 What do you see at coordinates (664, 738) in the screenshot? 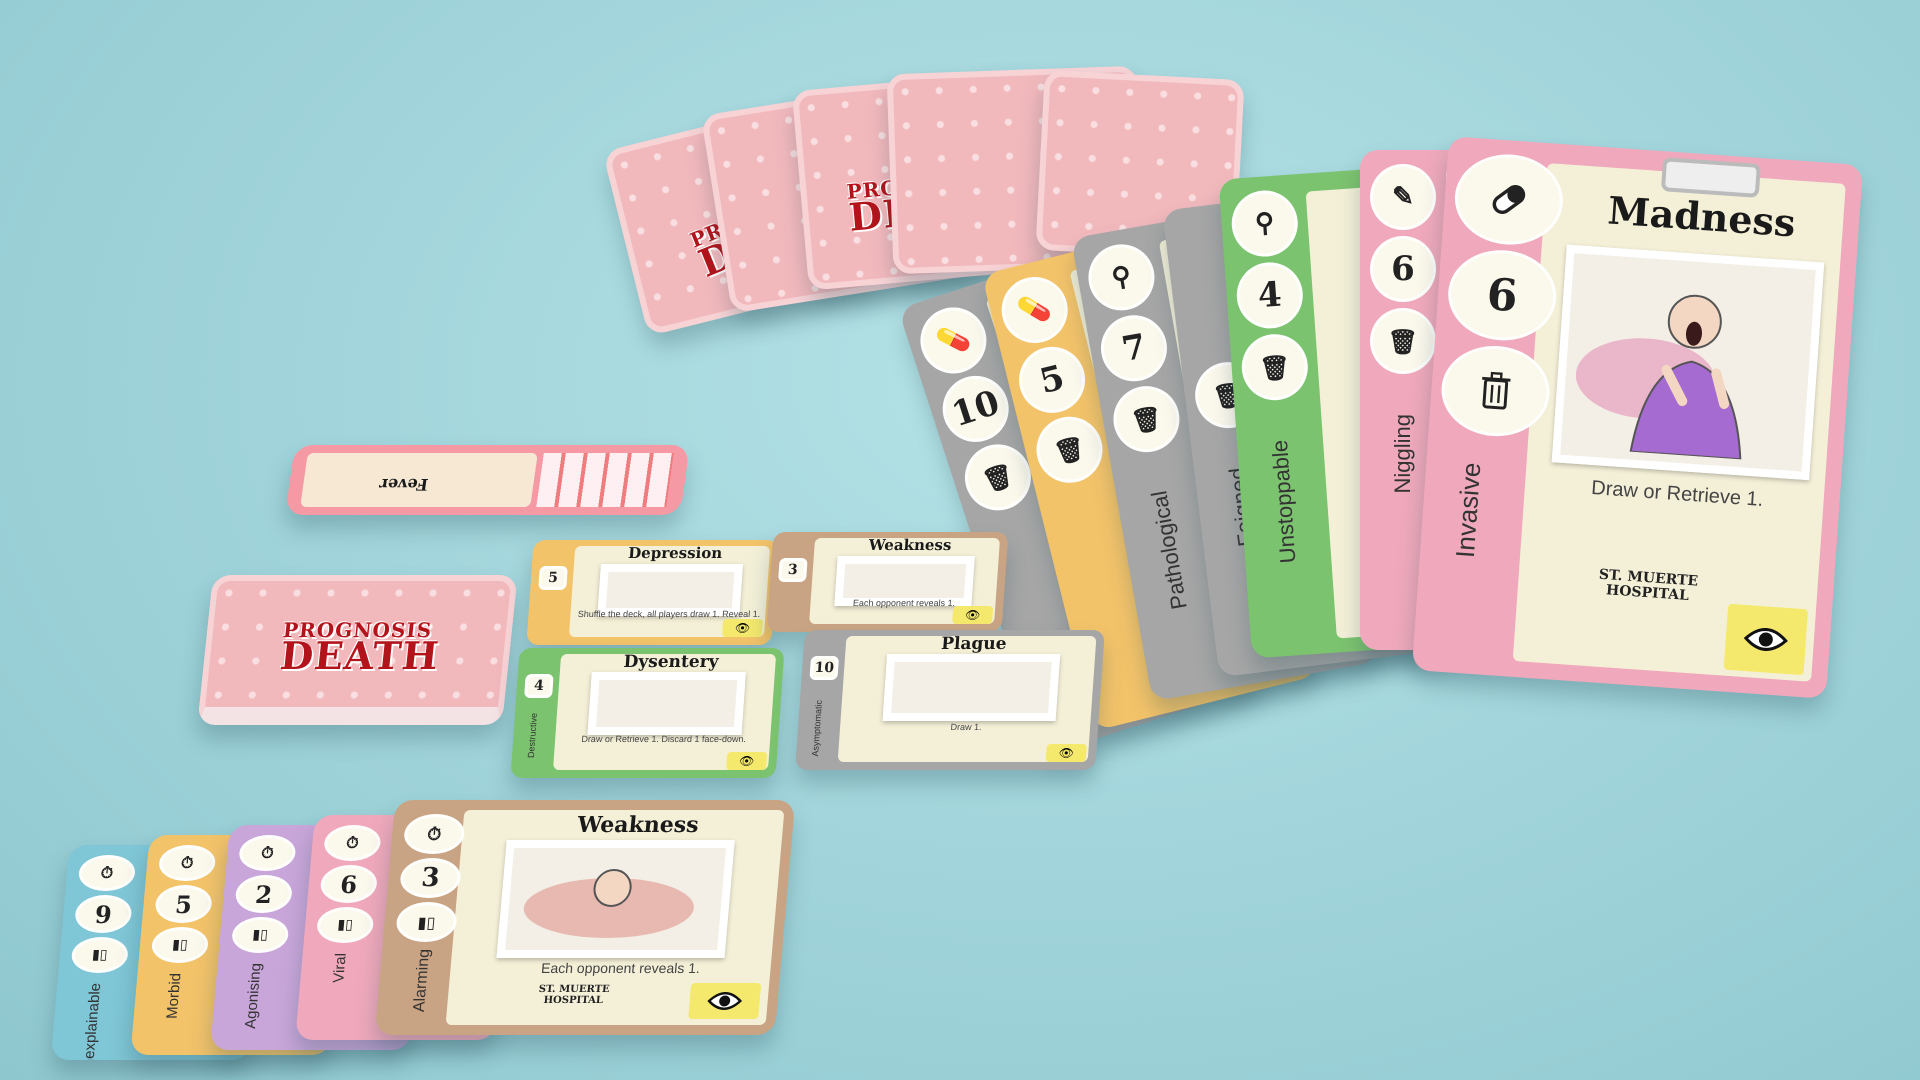
I see `card-text: Draw or Retrieve 1. Discard 1 face-down.` at bounding box center [664, 738].